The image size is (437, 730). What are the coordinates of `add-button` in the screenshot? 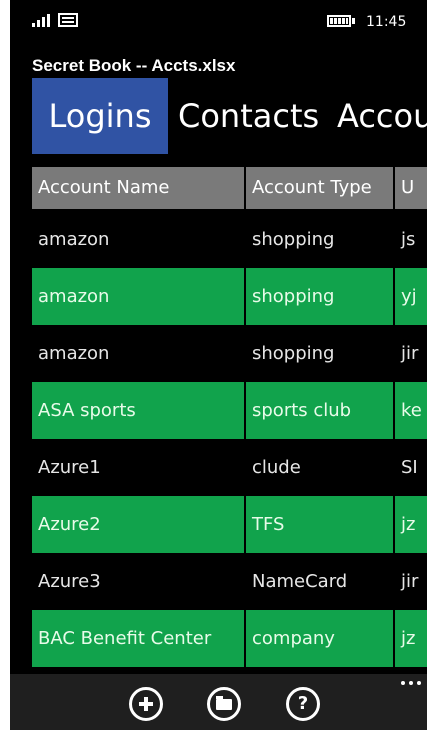 It's located at (146, 704).